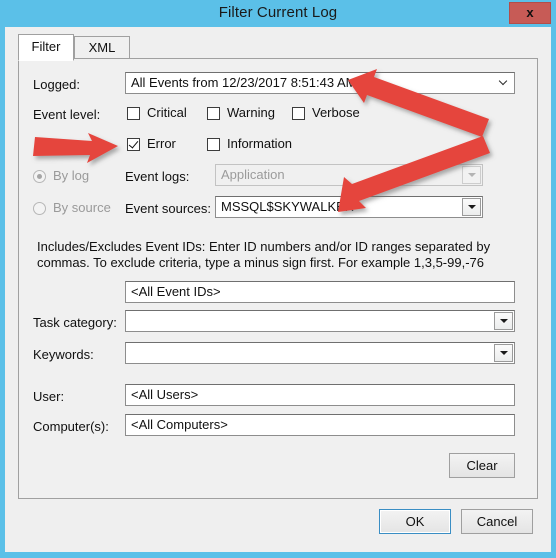 The height and width of the screenshot is (558, 556). What do you see at coordinates (320, 395) in the screenshot?
I see `user-input: <All Users>` at bounding box center [320, 395].